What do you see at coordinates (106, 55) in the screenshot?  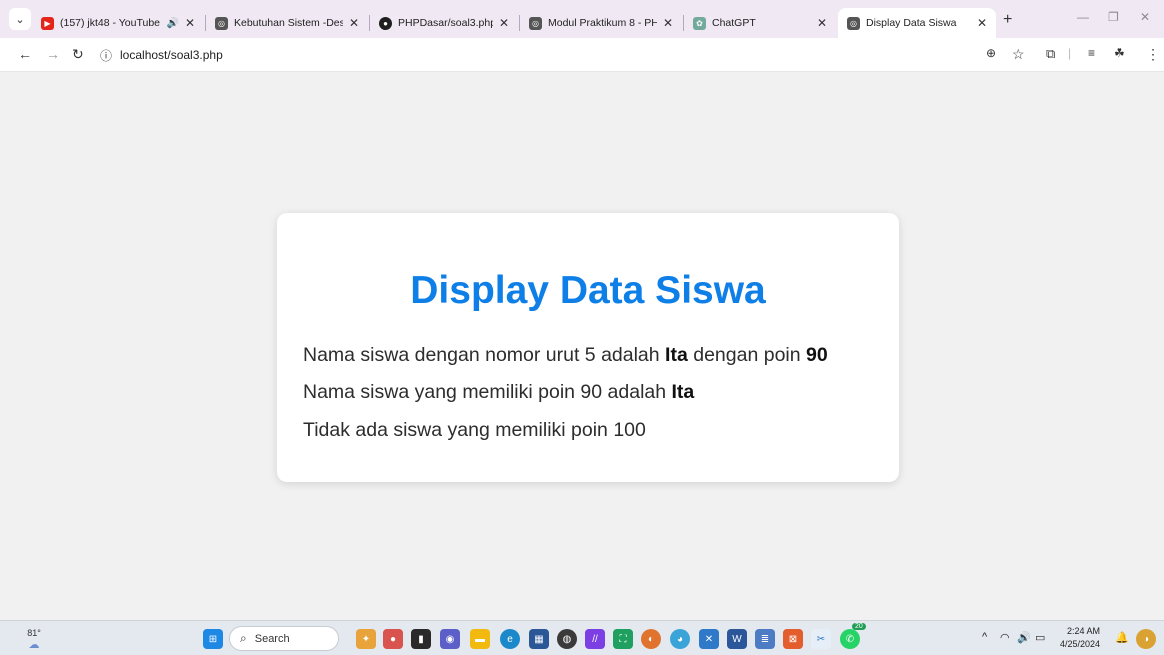 I see `site-info-icon: ⓘ` at bounding box center [106, 55].